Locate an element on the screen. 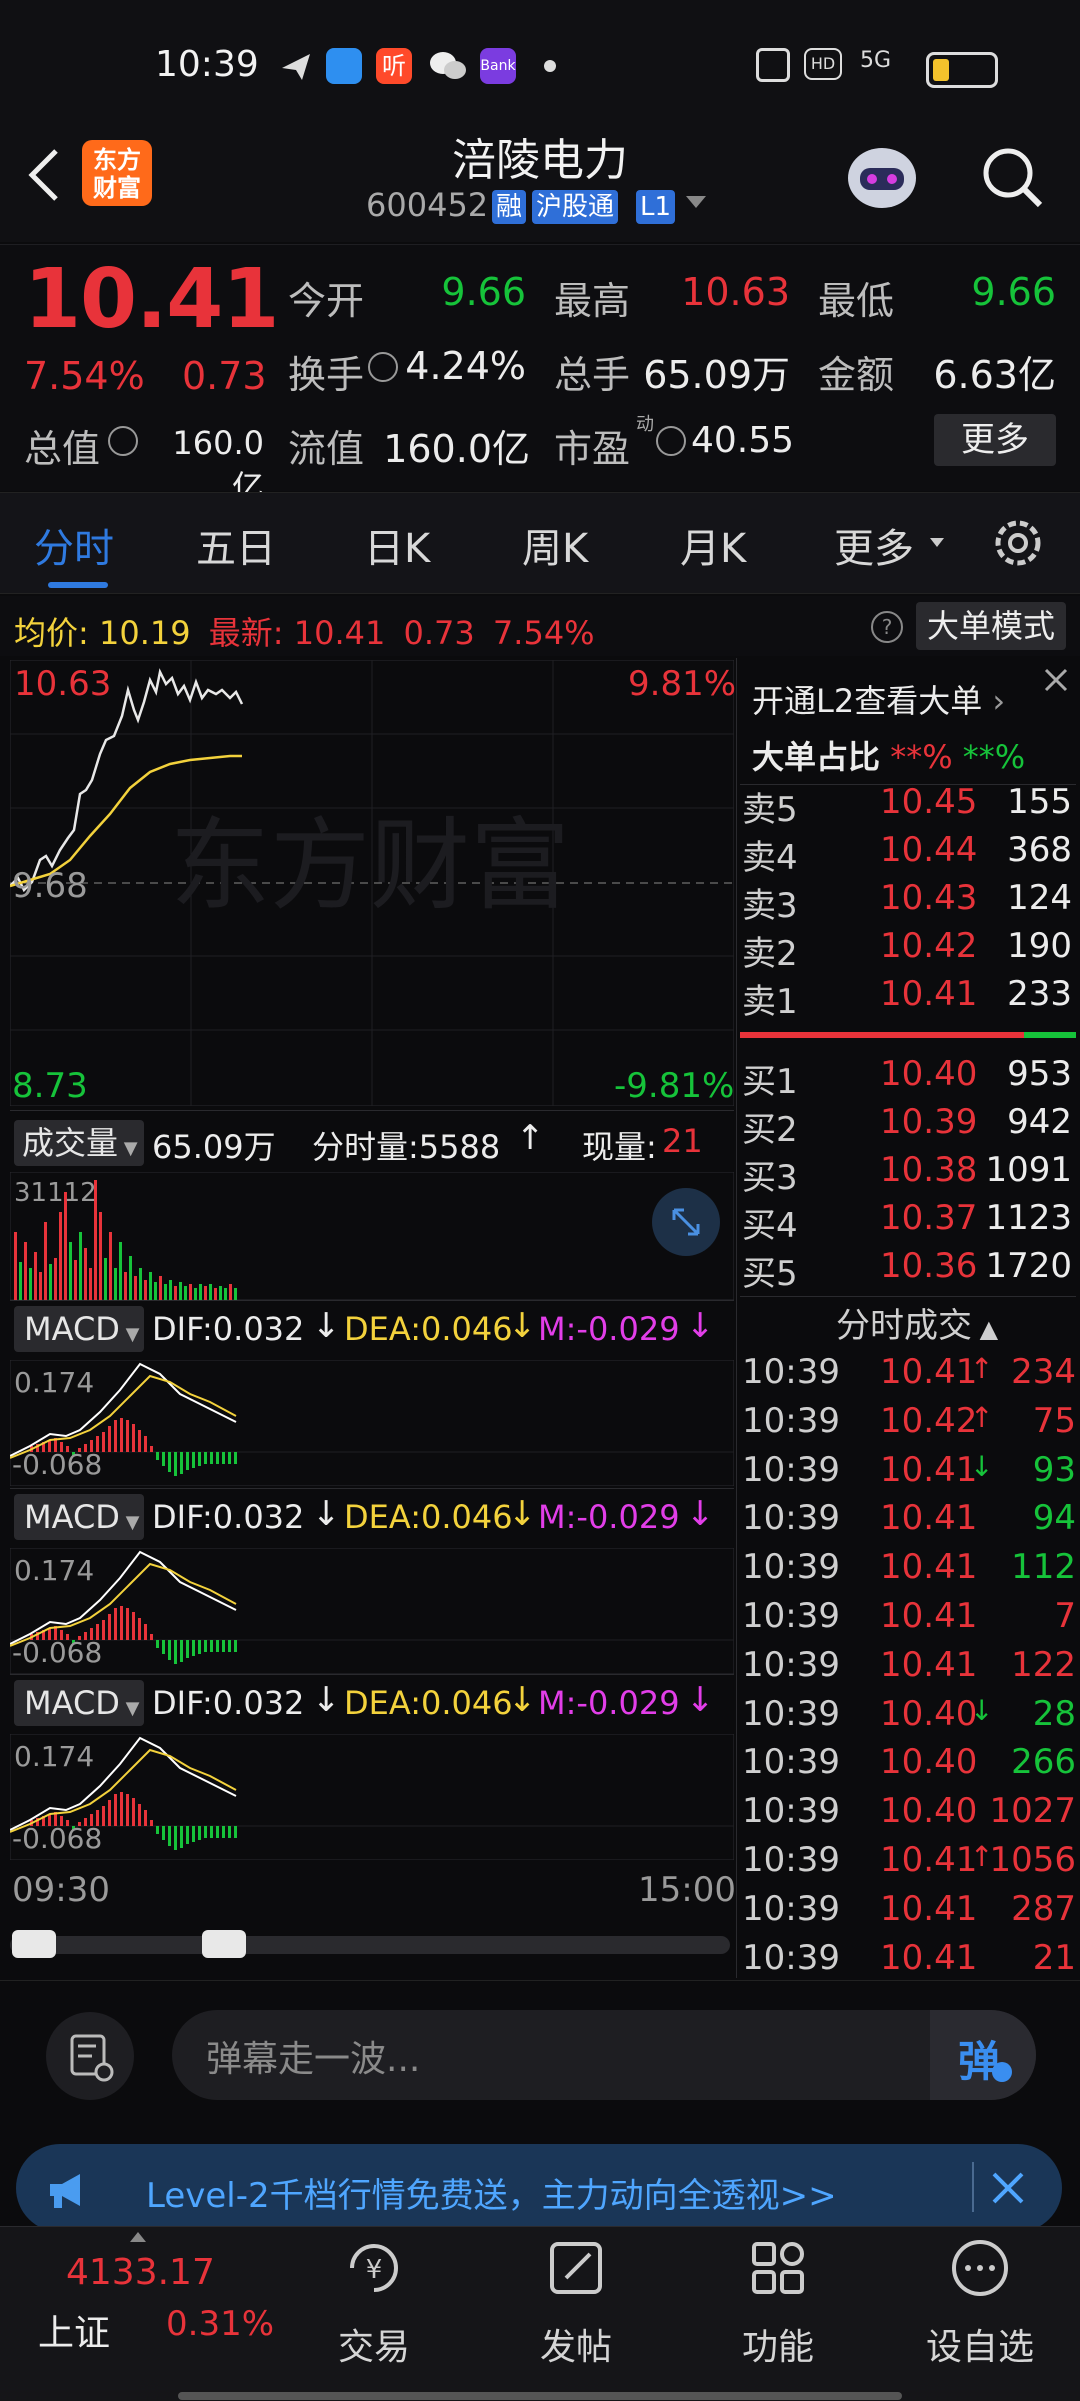 The width and height of the screenshot is (1080, 2401). ask-level-label: 卖4 is located at coordinates (770, 858).